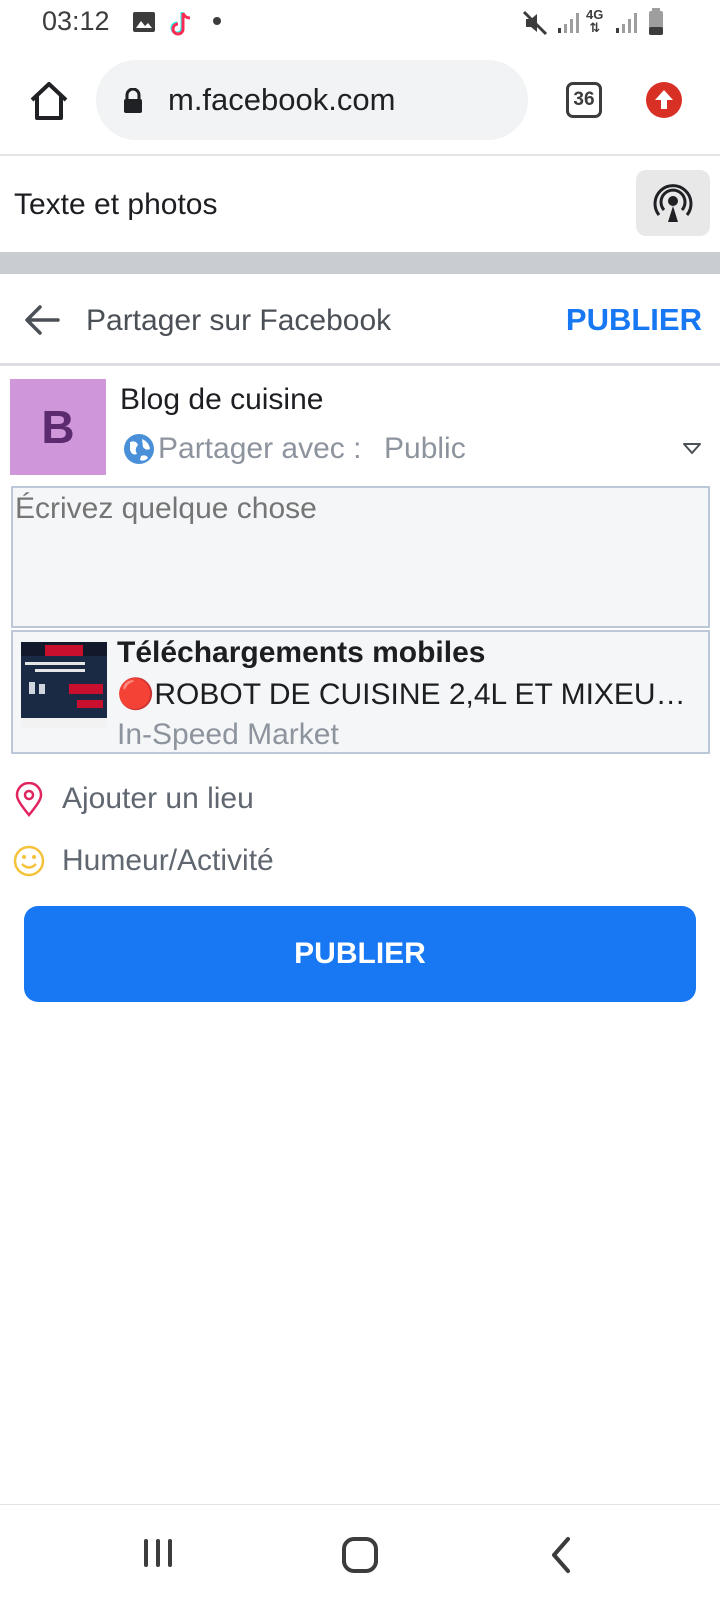 The width and height of the screenshot is (720, 1600). I want to click on tab-switcher-button: 36, so click(584, 100).